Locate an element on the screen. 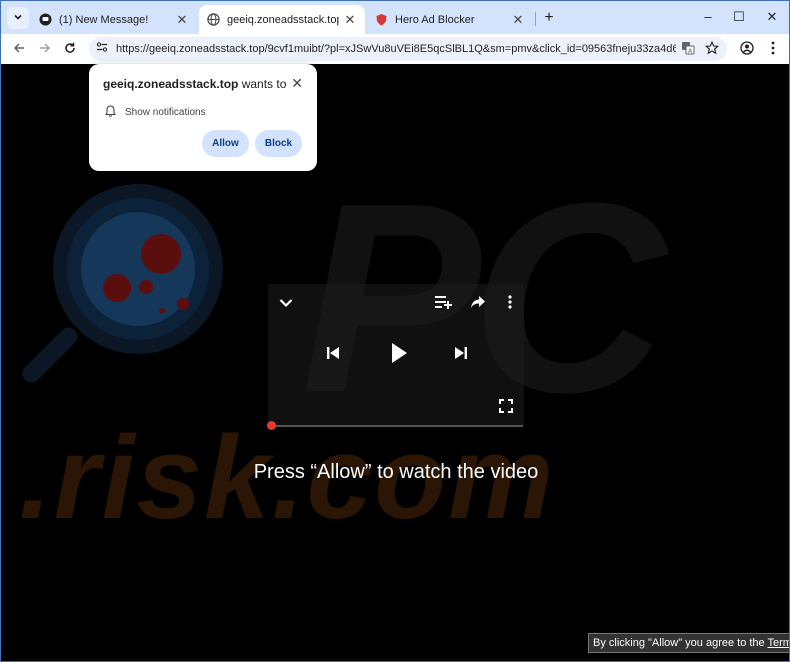  profile-button is located at coordinates (747, 49).